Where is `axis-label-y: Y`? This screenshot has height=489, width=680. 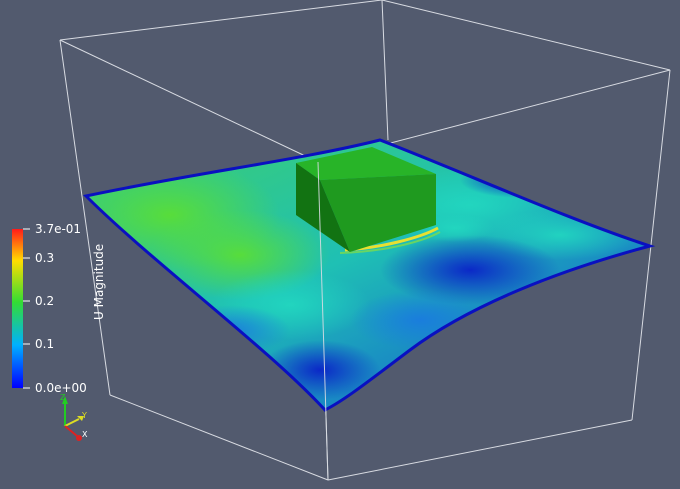 axis-label-y: Y is located at coordinates (84, 415).